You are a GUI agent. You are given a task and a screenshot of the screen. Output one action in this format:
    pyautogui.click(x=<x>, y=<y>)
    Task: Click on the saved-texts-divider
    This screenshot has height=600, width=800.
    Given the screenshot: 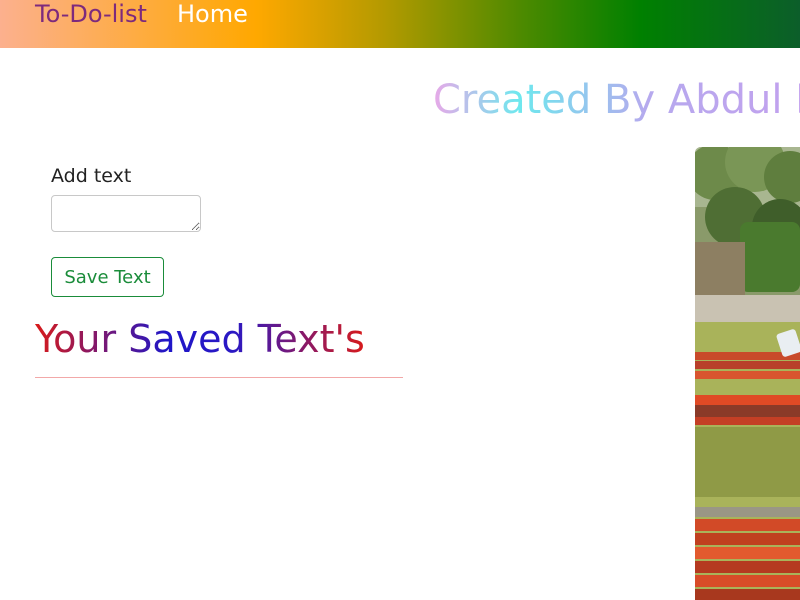 What is the action you would take?
    pyautogui.click(x=219, y=377)
    